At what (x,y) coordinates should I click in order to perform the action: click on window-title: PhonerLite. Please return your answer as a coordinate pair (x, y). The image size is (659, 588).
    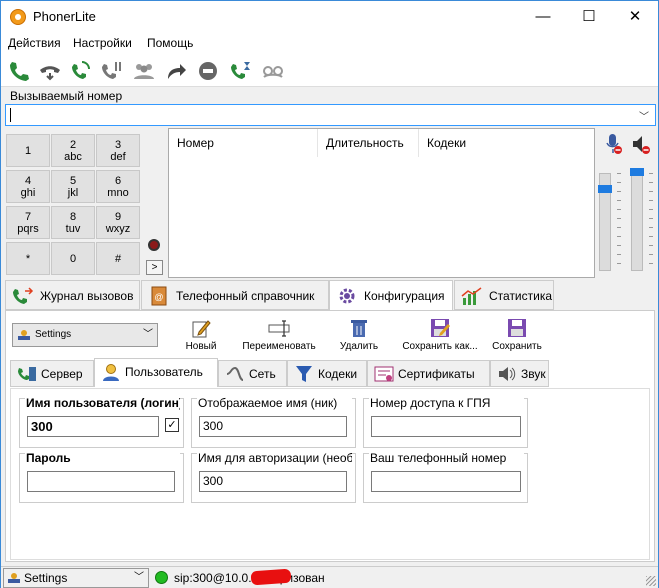
    Looking at the image, I should click on (64, 16).